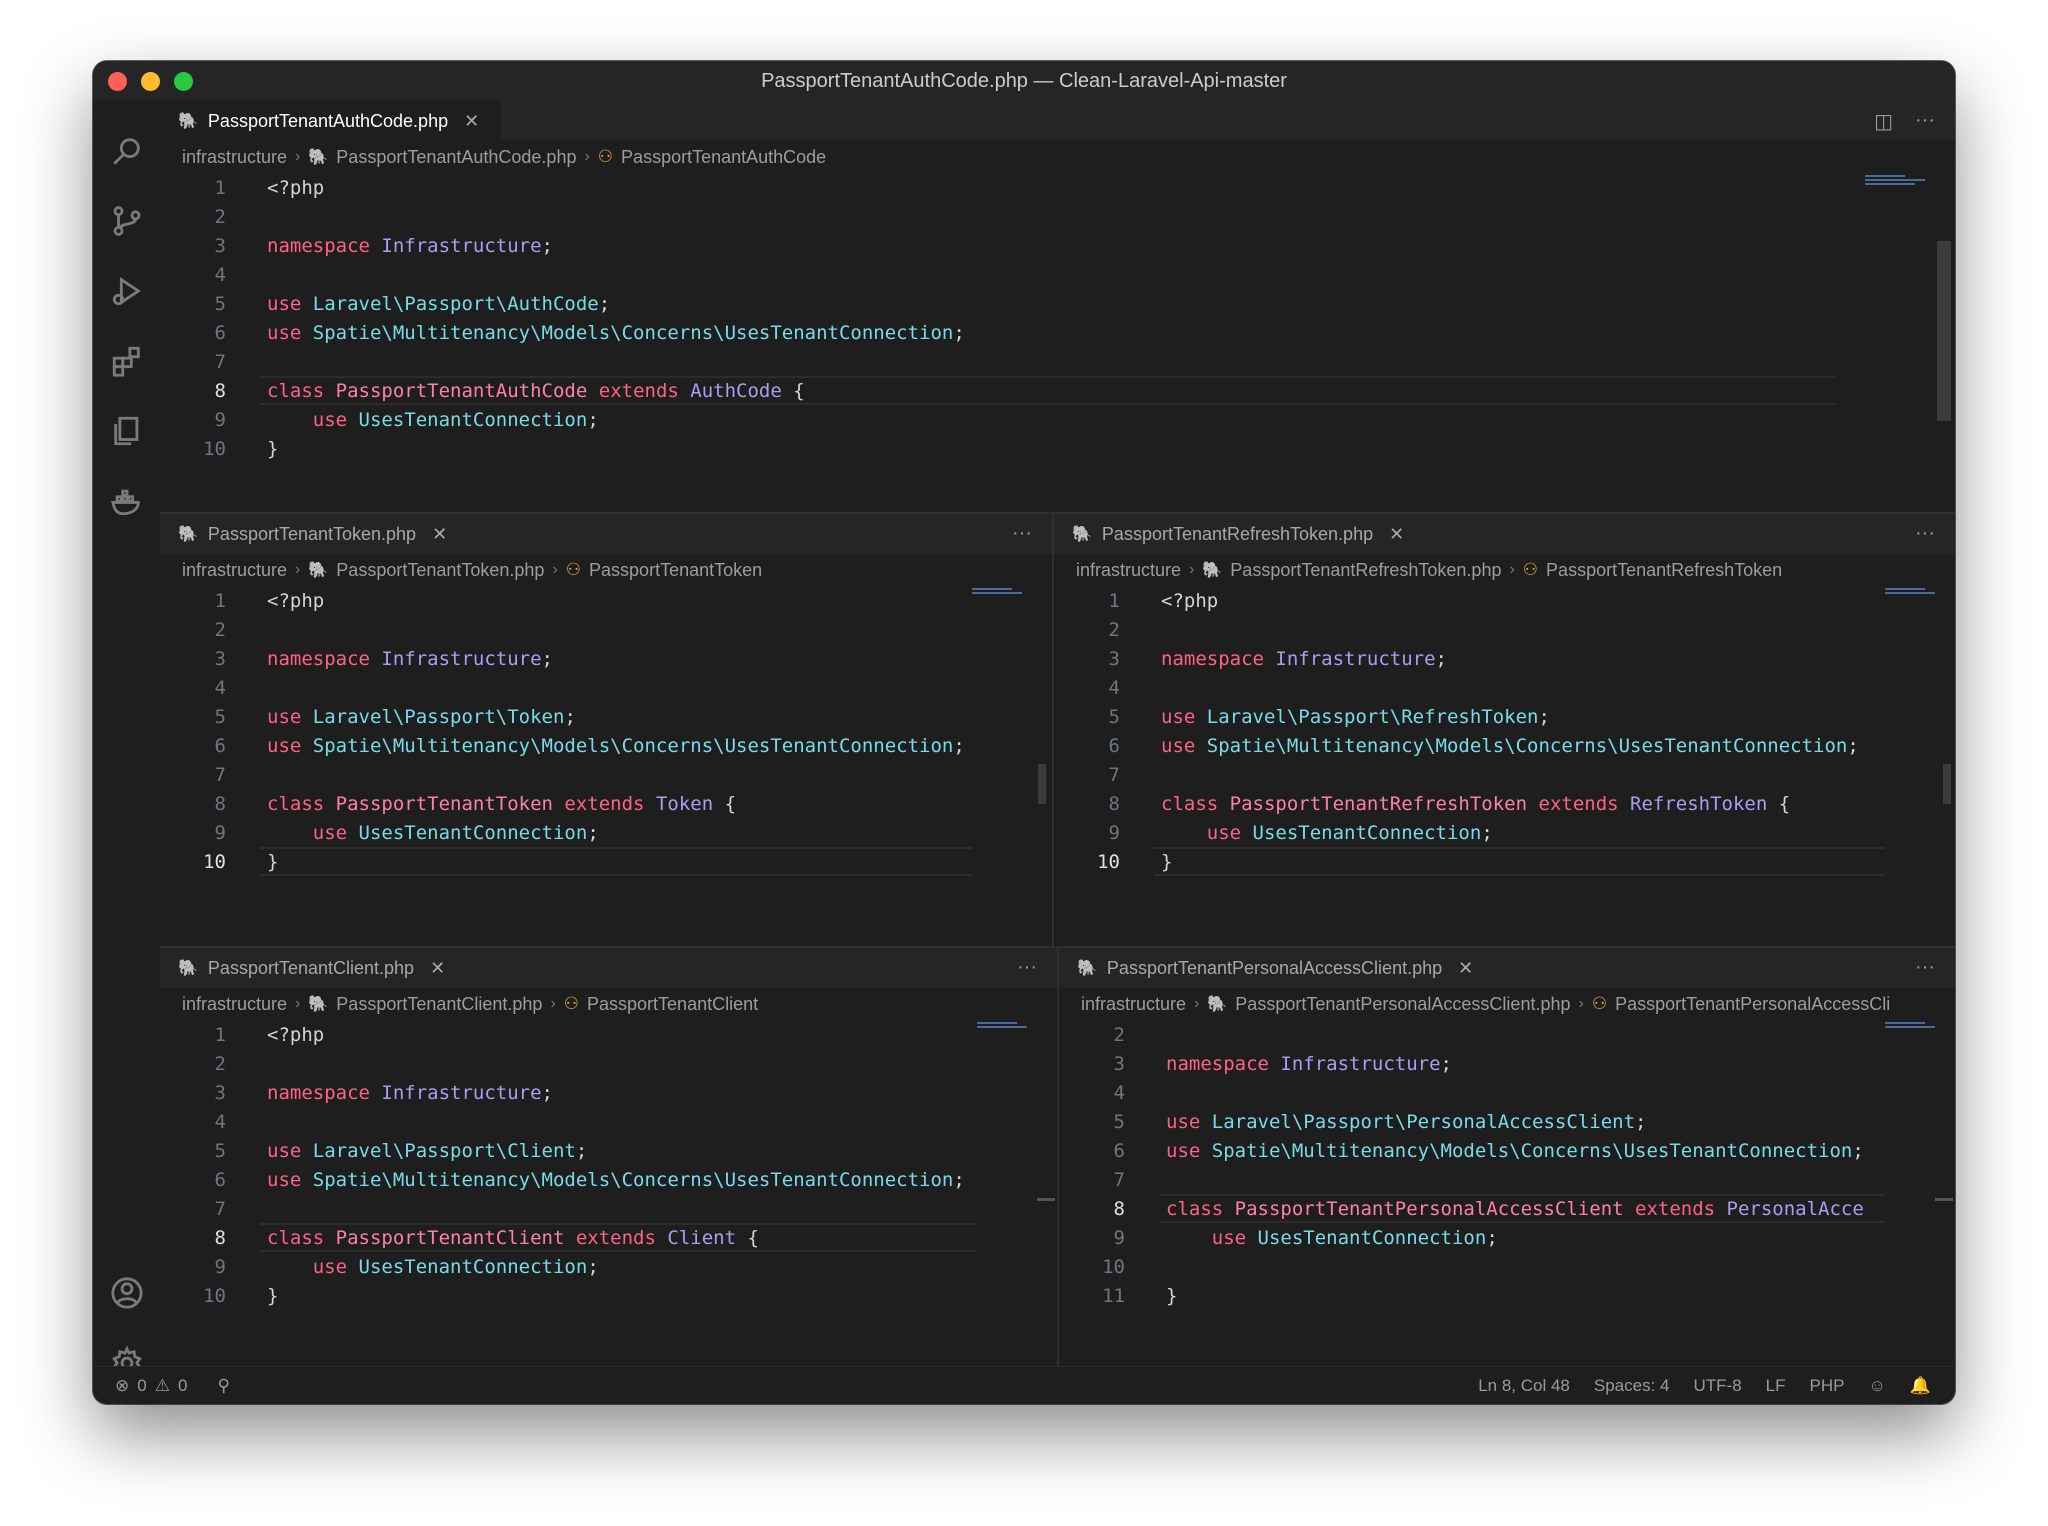 The image size is (2048, 1526). Describe the element at coordinates (117, 81) in the screenshot. I see `close-window-button` at that location.